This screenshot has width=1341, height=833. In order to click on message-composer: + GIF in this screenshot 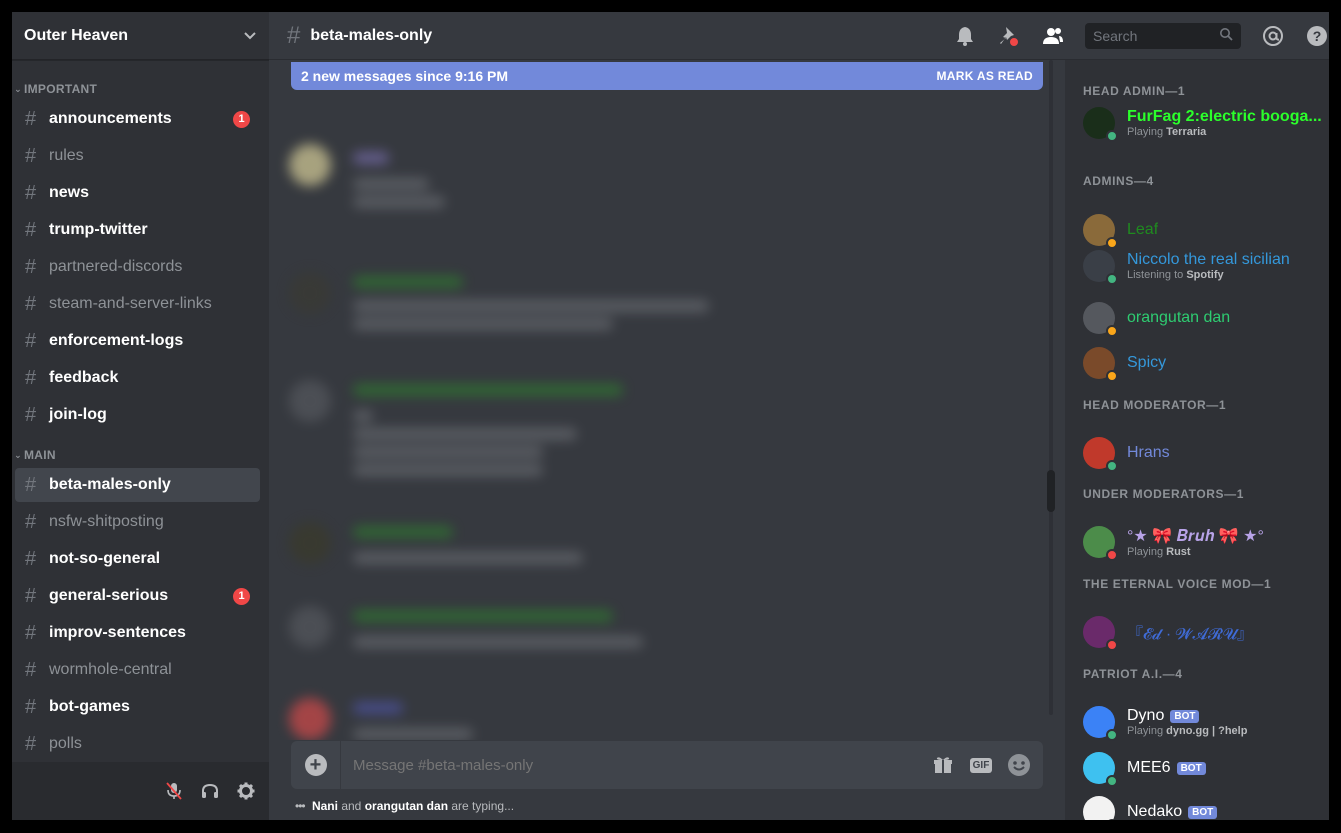, I will do `click(667, 765)`.